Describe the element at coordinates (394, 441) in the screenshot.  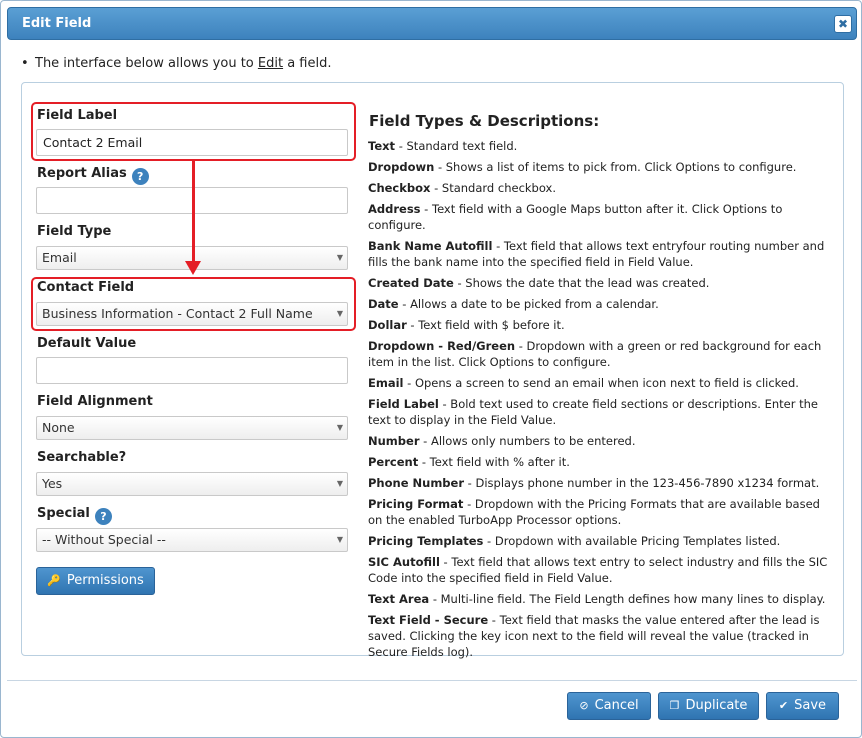
I see `field-type-name: Number` at that location.